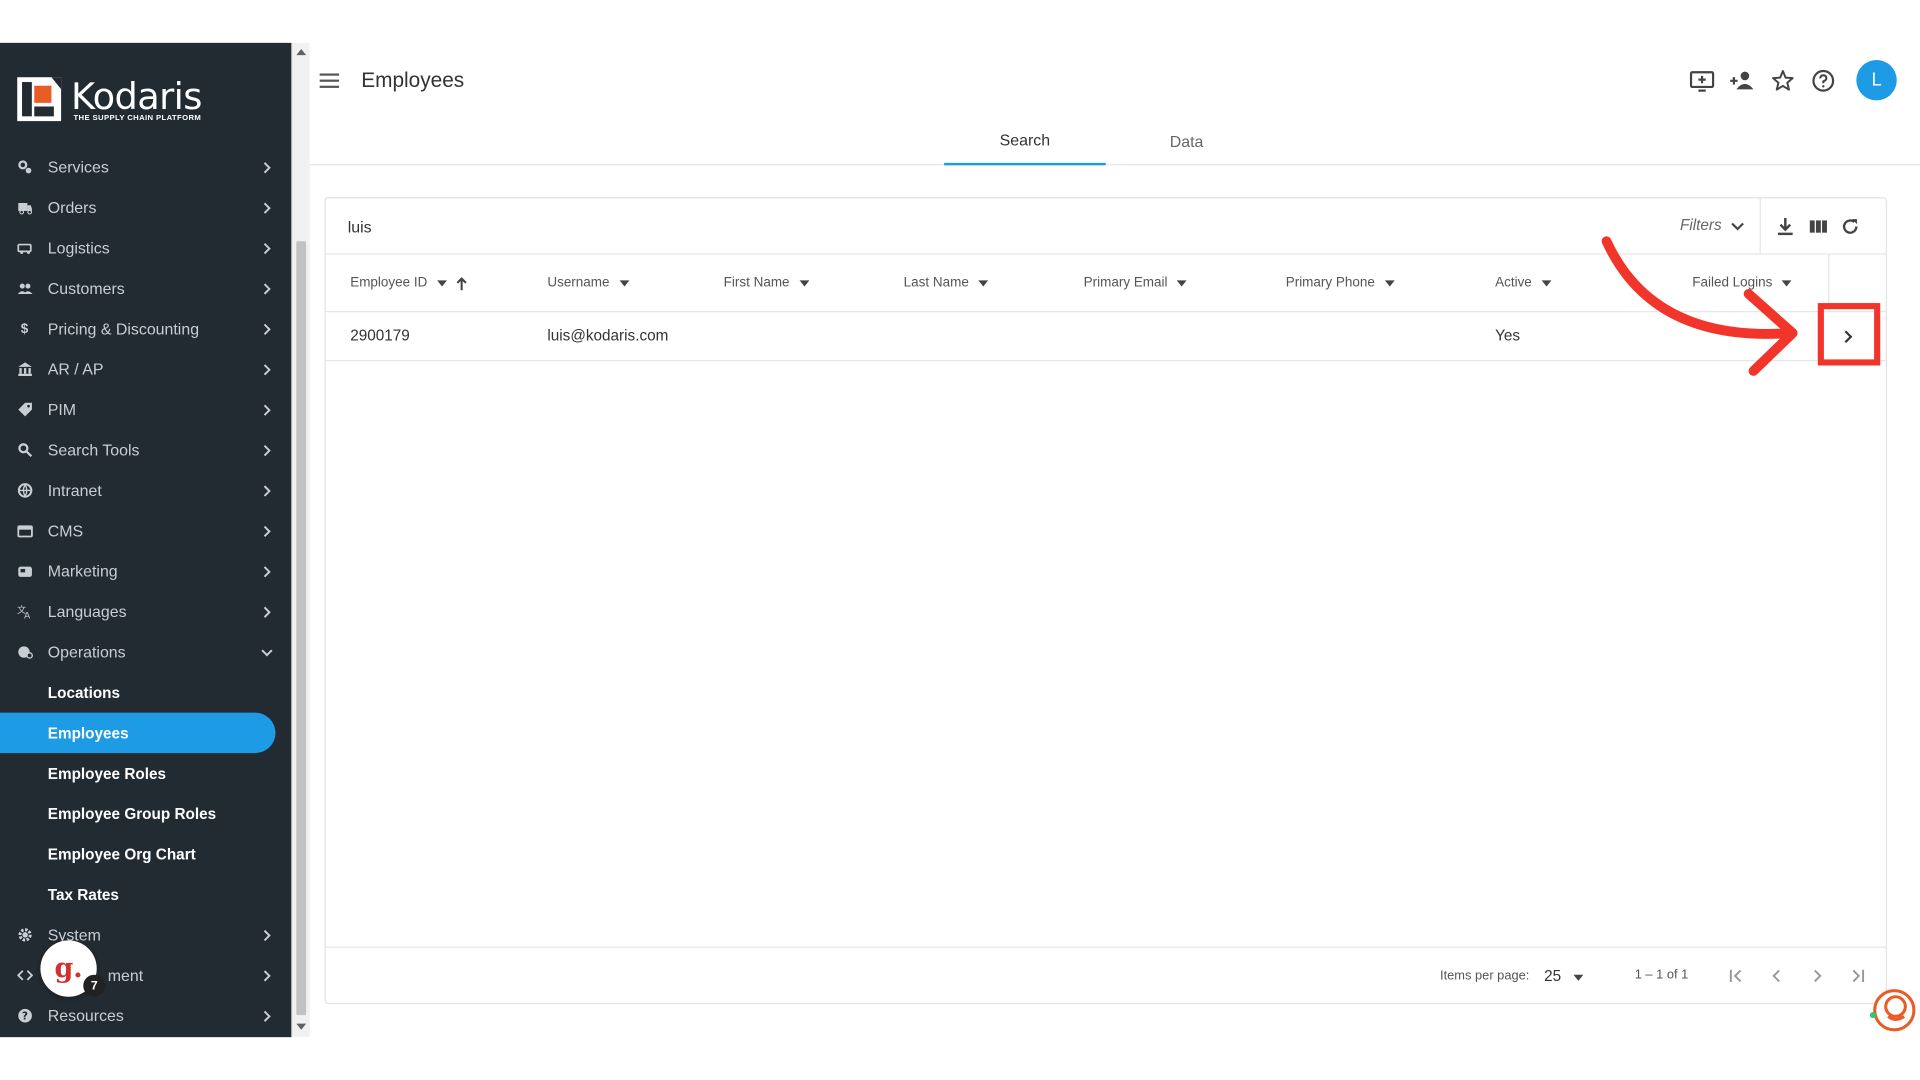  I want to click on sidebar-item-logistics: Logistics, so click(145, 248).